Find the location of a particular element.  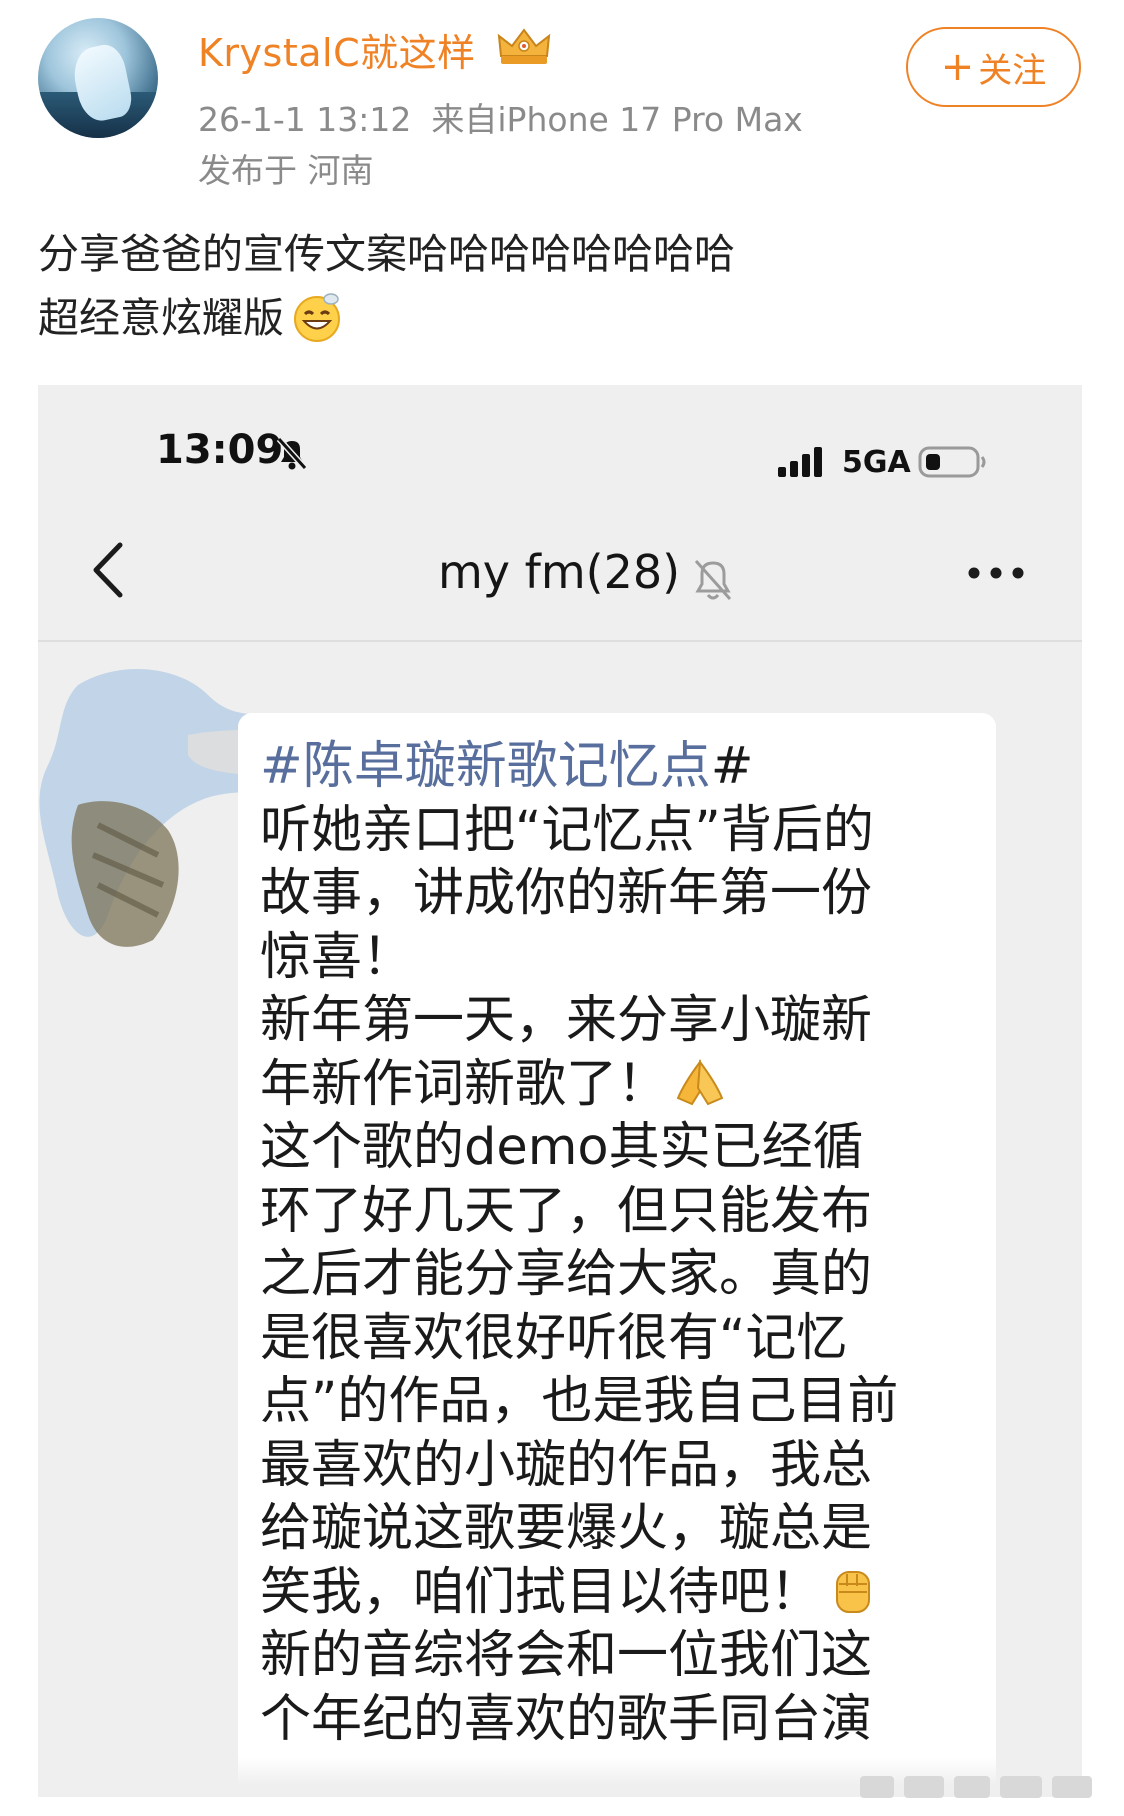

message-hashtag-line: #陈卓璇新歌记忆点# is located at coordinates (625, 767).